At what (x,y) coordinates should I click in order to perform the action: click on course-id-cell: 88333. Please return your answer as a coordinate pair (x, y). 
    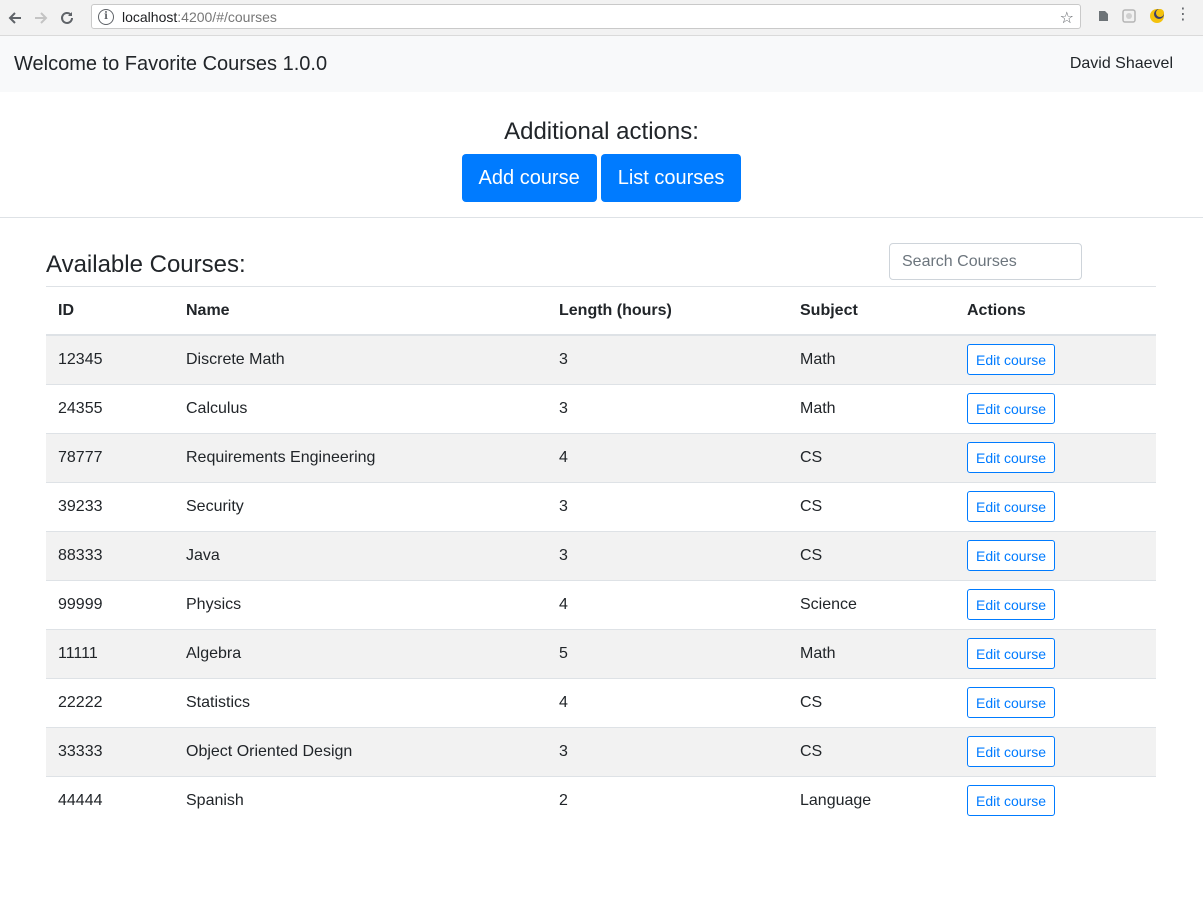
    Looking at the image, I should click on (110, 555).